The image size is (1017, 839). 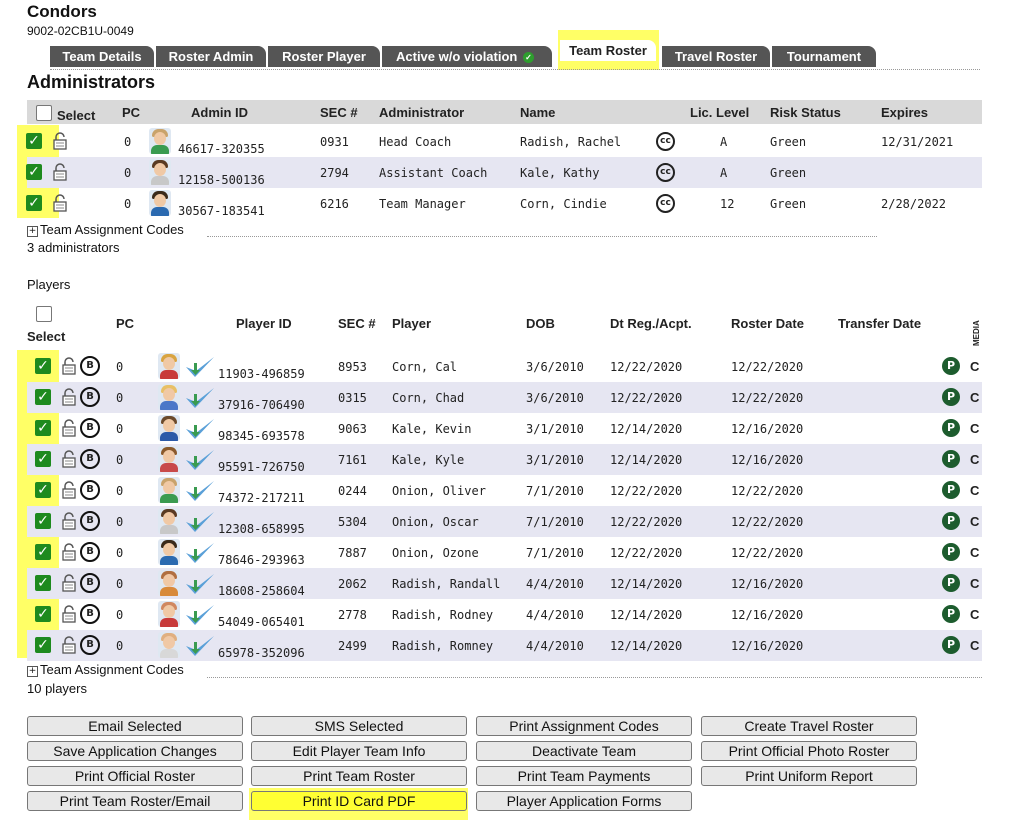 What do you see at coordinates (352, 646) in the screenshot?
I see `player-sec: 2499` at bounding box center [352, 646].